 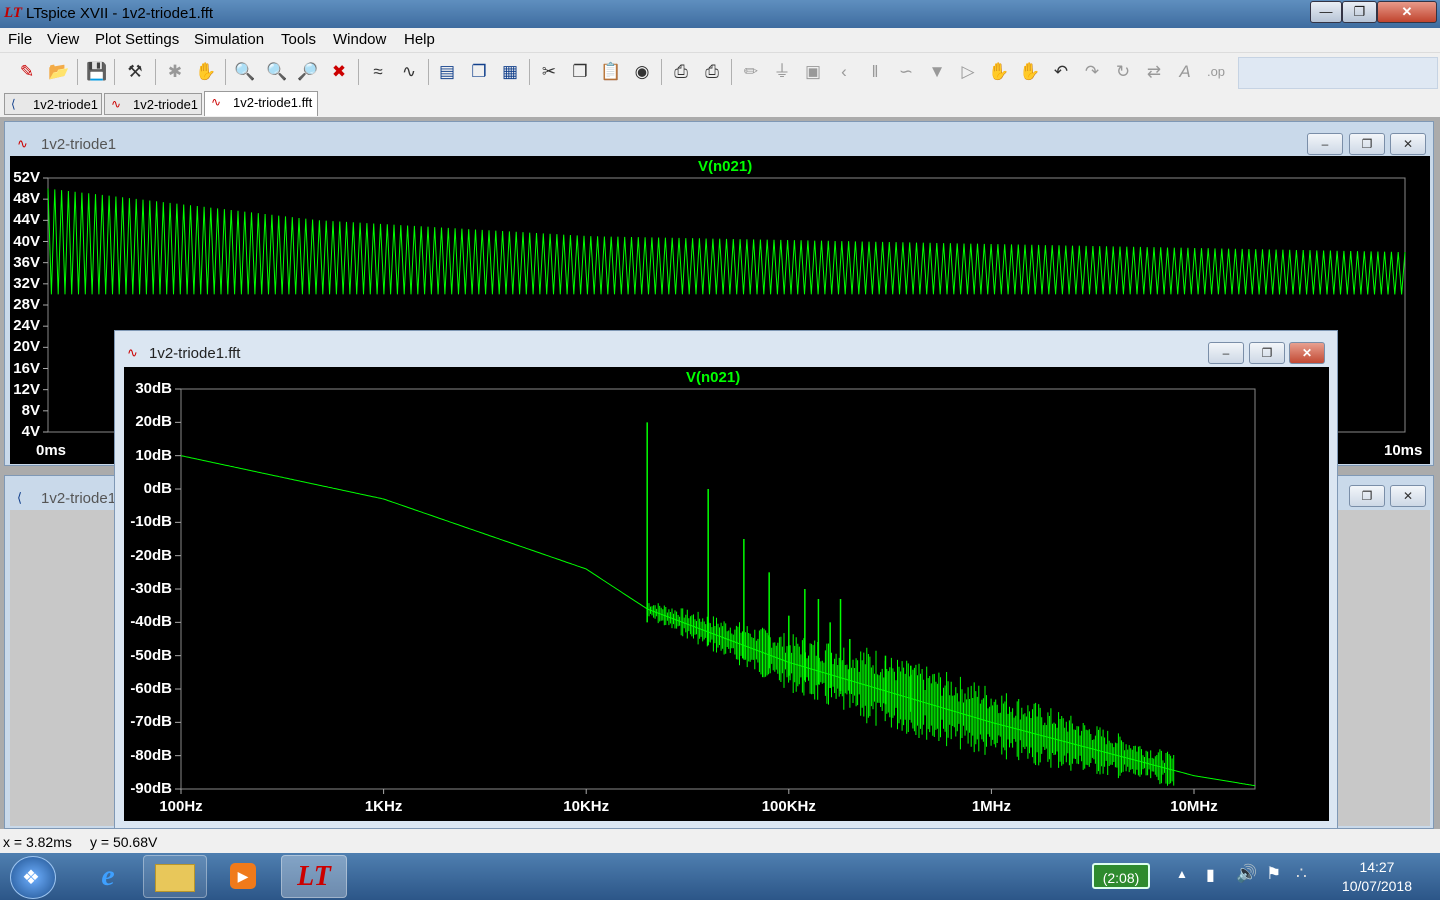 What do you see at coordinates (97, 72) in the screenshot?
I see `save-icon: 💾` at bounding box center [97, 72].